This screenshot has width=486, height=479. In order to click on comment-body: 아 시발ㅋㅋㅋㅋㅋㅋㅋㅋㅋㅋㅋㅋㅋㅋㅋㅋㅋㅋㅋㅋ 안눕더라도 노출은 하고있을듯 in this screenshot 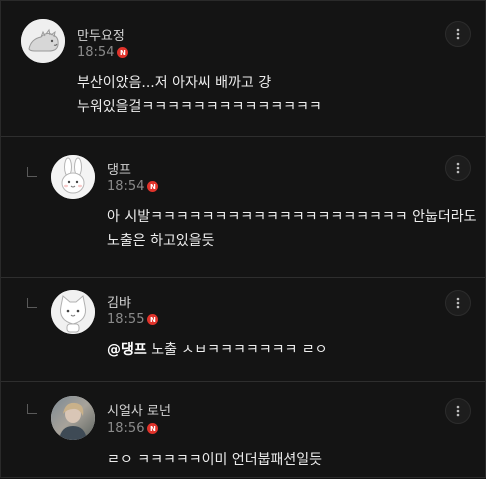, I will do `click(292, 229)`.